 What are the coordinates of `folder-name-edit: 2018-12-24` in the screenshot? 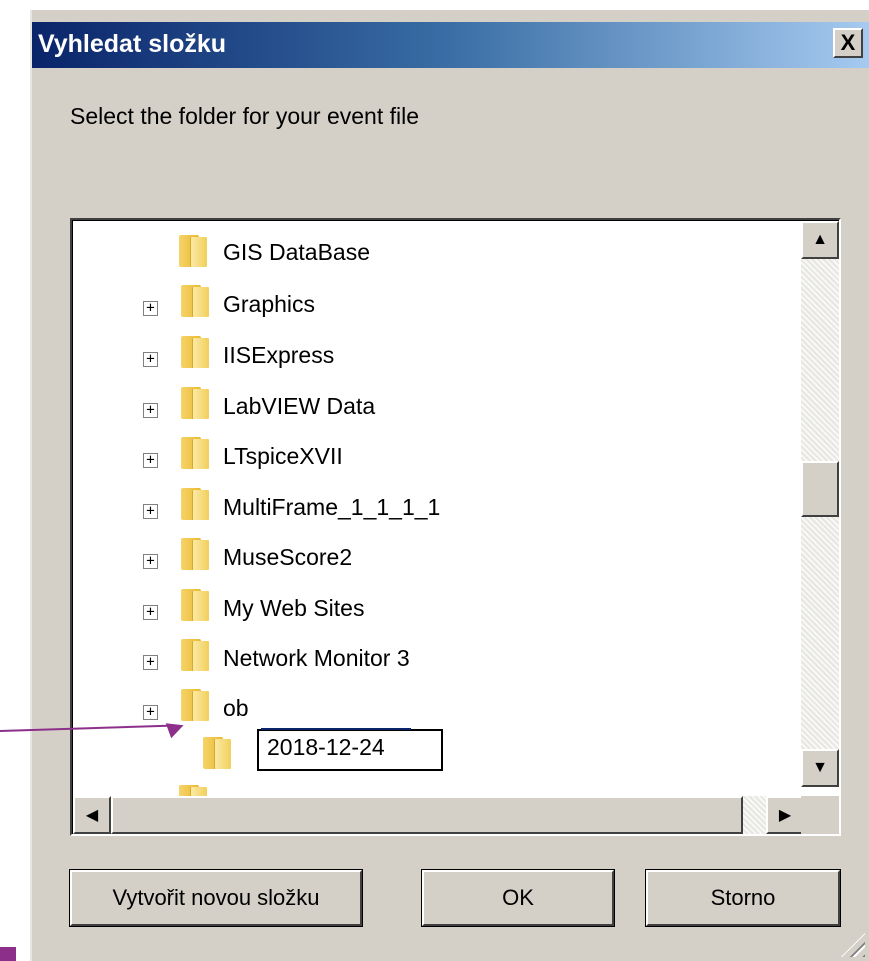 It's located at (350, 749).